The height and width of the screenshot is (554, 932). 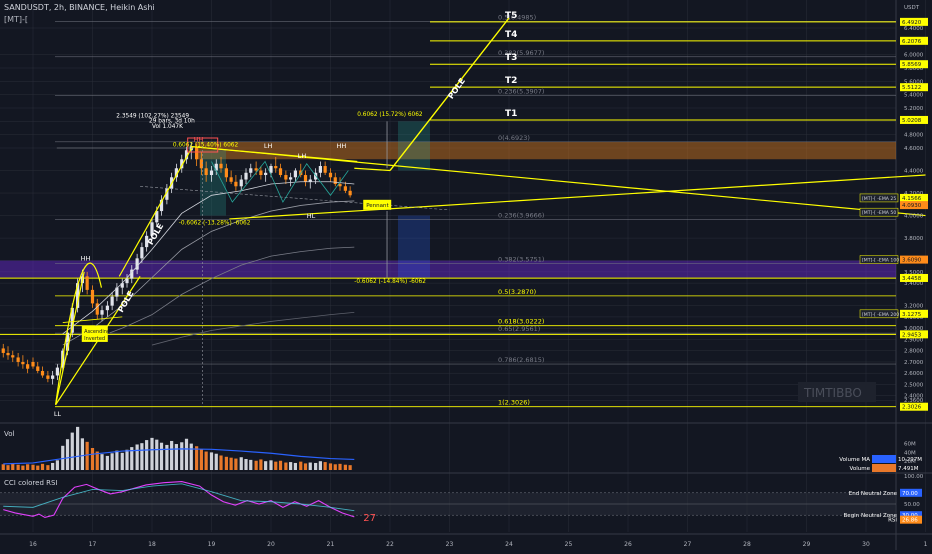 I want to click on vol-ma-label: Volume MA, so click(x=854, y=460).